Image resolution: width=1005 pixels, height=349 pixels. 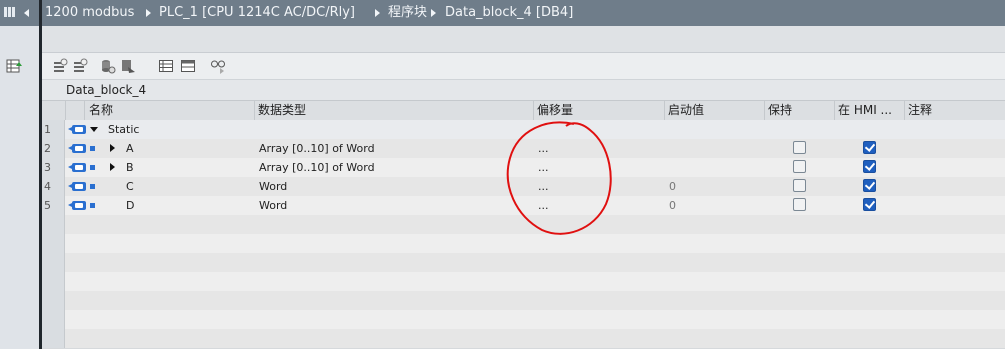 What do you see at coordinates (128, 66) in the screenshot?
I see `copy-snapshot-icon` at bounding box center [128, 66].